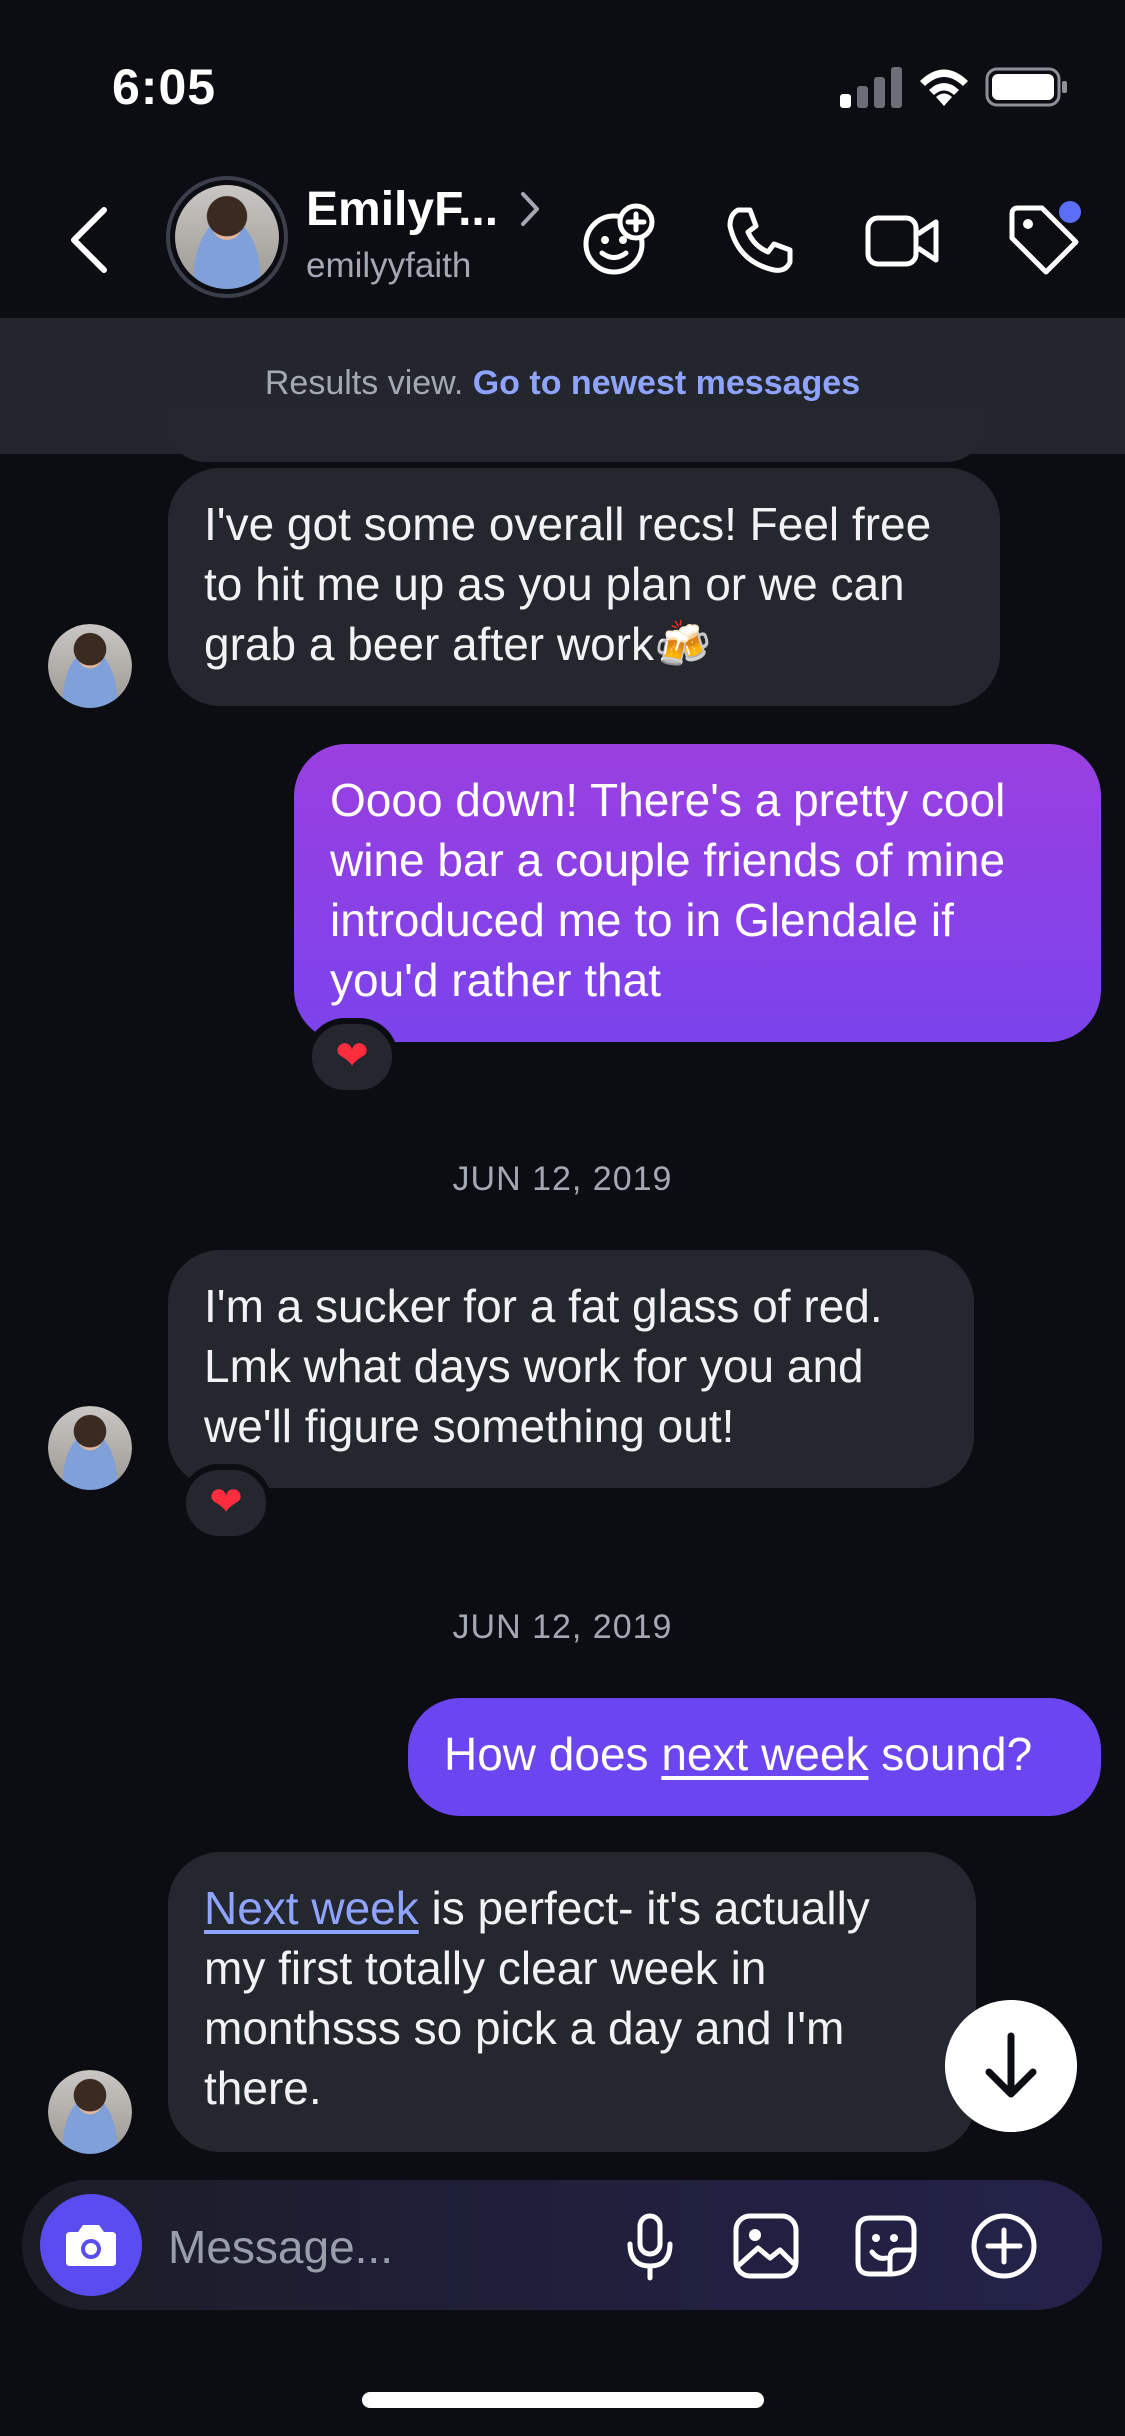 This screenshot has height=2436, width=1125. Describe the element at coordinates (553, 1754) in the screenshot. I see `message-text: How does` at that location.